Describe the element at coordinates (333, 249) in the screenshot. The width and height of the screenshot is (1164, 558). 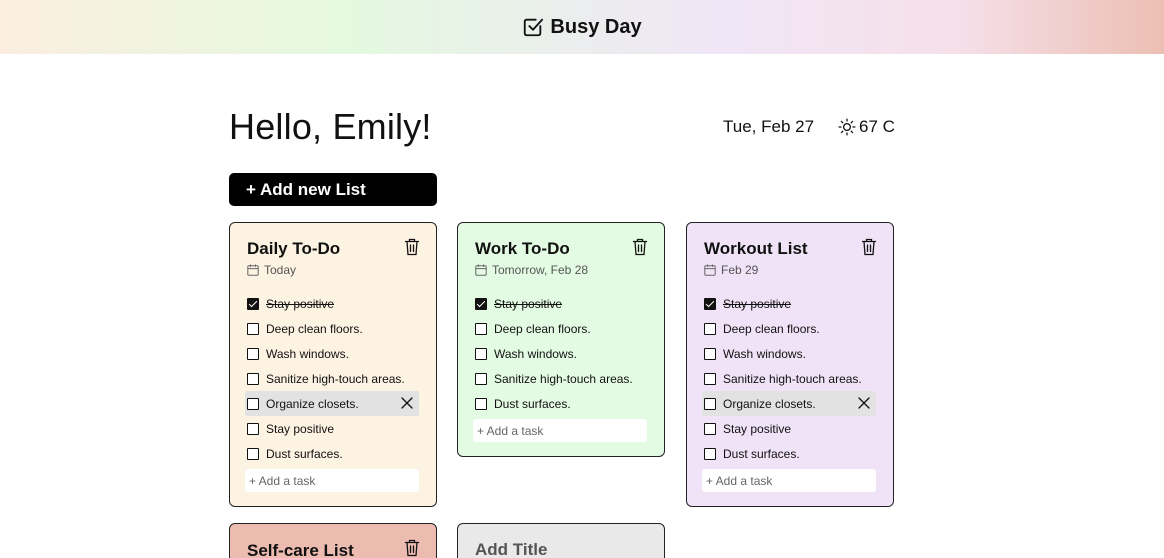
I see `list-title: Daily To-Do` at that location.